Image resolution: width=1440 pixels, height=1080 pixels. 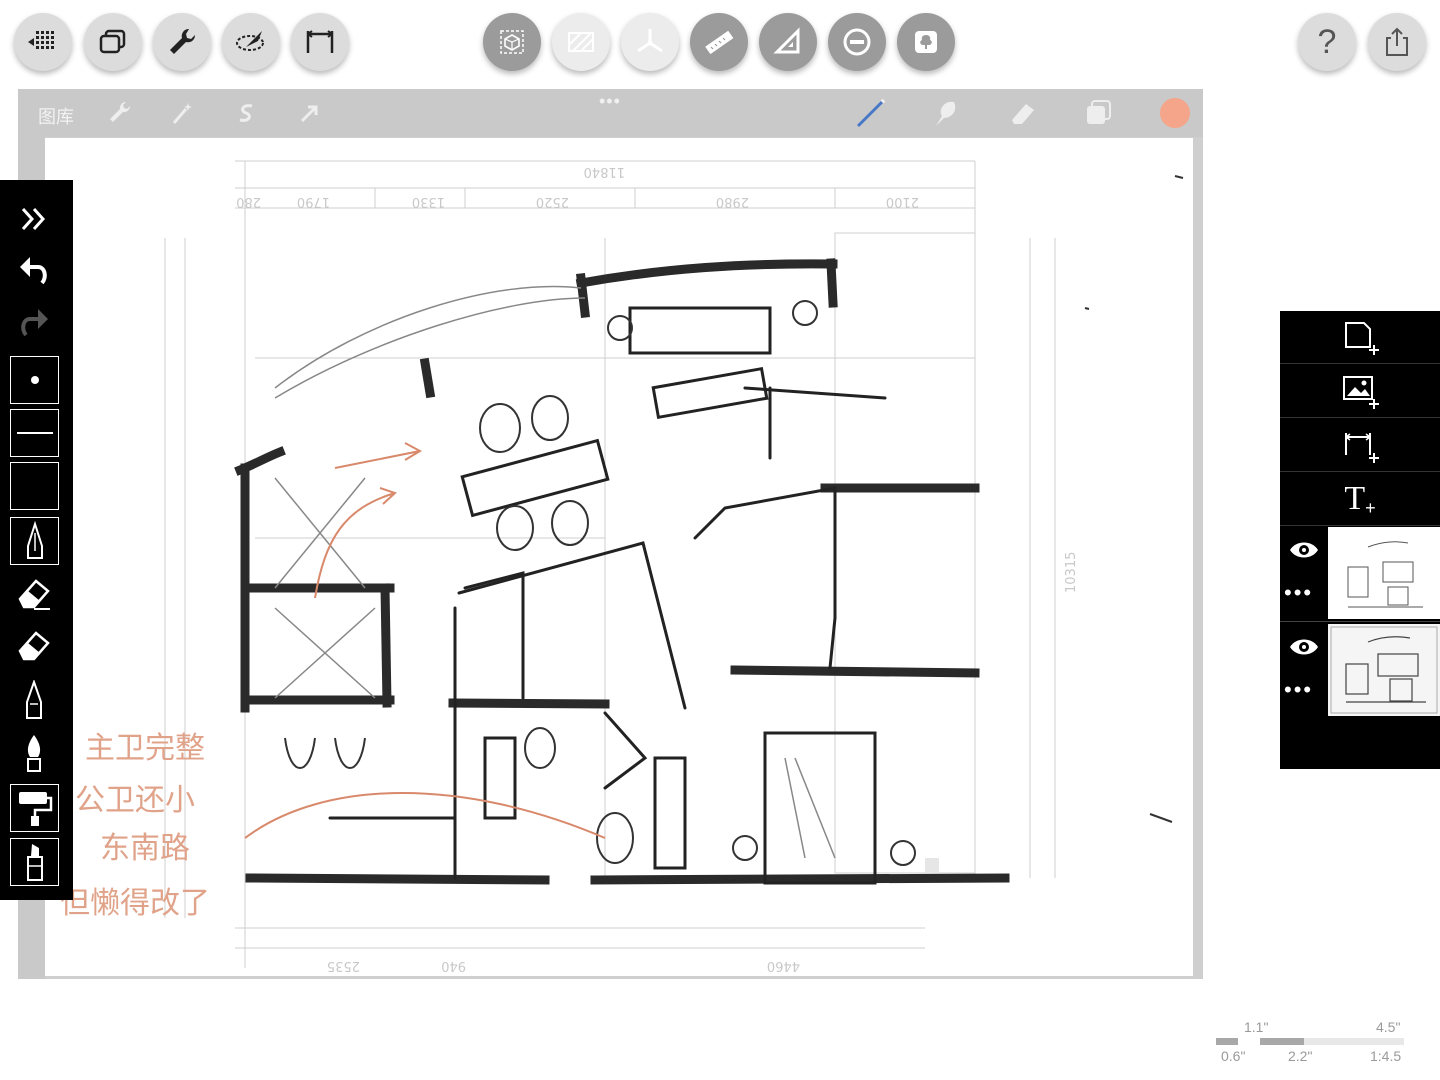 What do you see at coordinates (135, 800) in the screenshot?
I see `annotation-2: 公卫还小` at bounding box center [135, 800].